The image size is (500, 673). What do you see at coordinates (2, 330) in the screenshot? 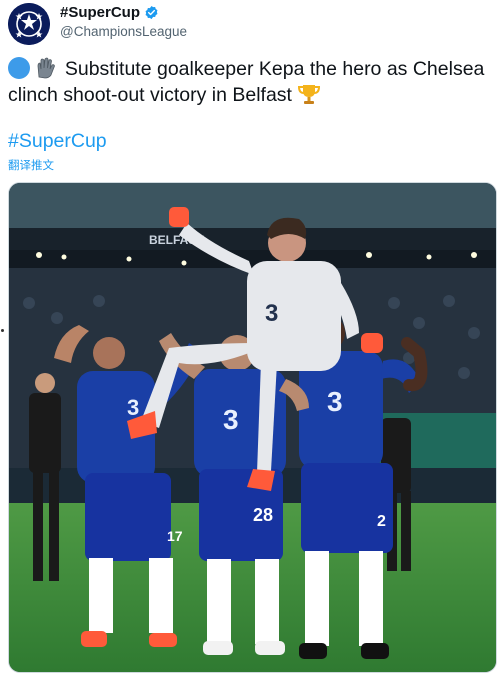
I see `edge-marker` at bounding box center [2, 330].